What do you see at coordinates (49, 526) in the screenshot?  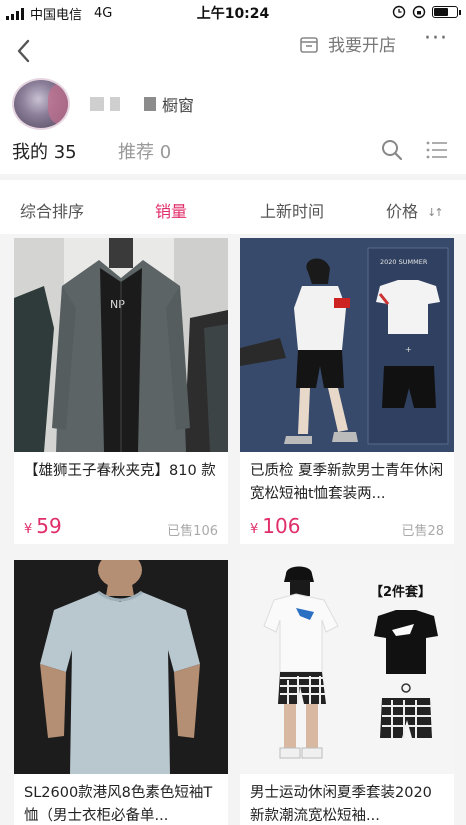 I see `price-value: 59` at bounding box center [49, 526].